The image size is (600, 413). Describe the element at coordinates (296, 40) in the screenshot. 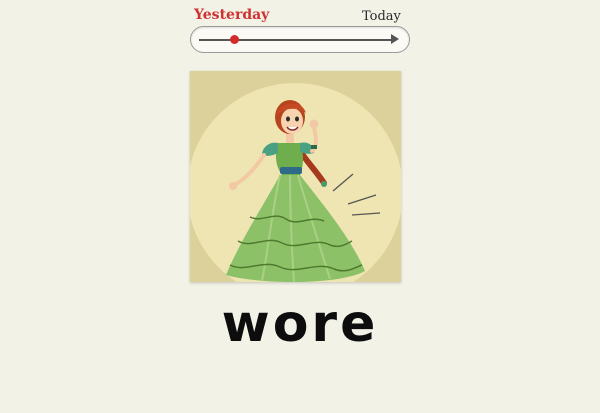

I see `timeline-track` at that location.